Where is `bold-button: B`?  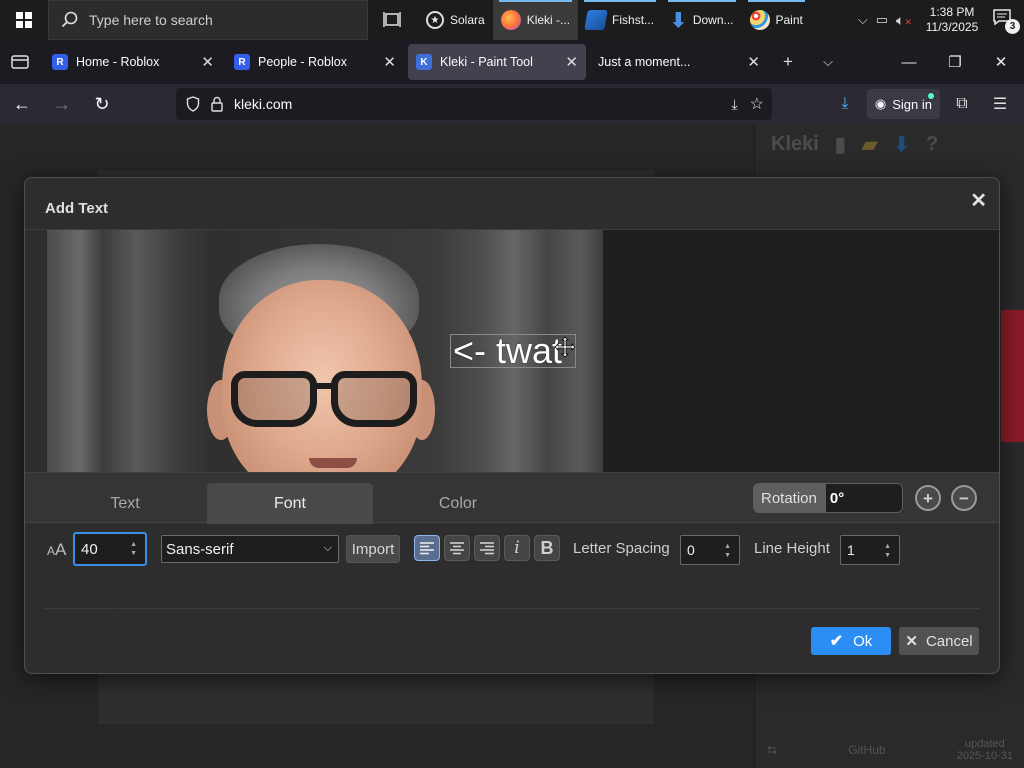 bold-button: B is located at coordinates (547, 548).